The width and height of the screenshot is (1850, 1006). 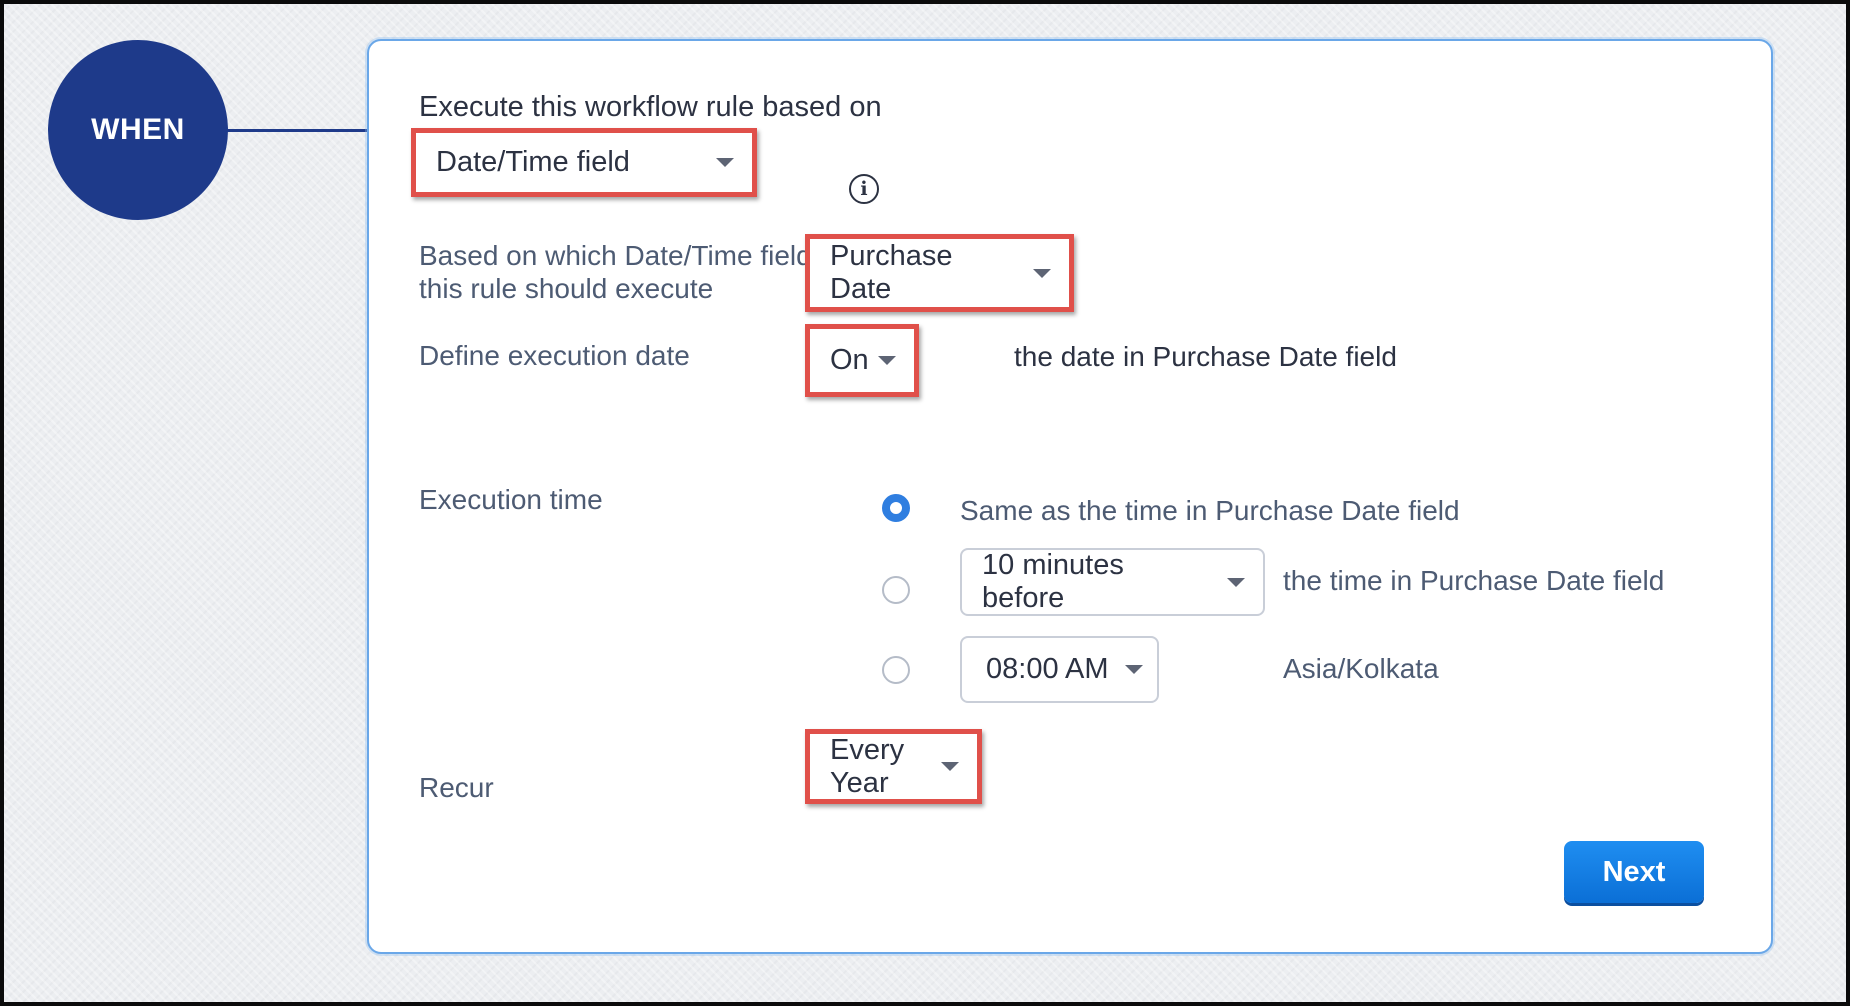 I want to click on trigger-select-value: Date/Time field, so click(x=533, y=162).